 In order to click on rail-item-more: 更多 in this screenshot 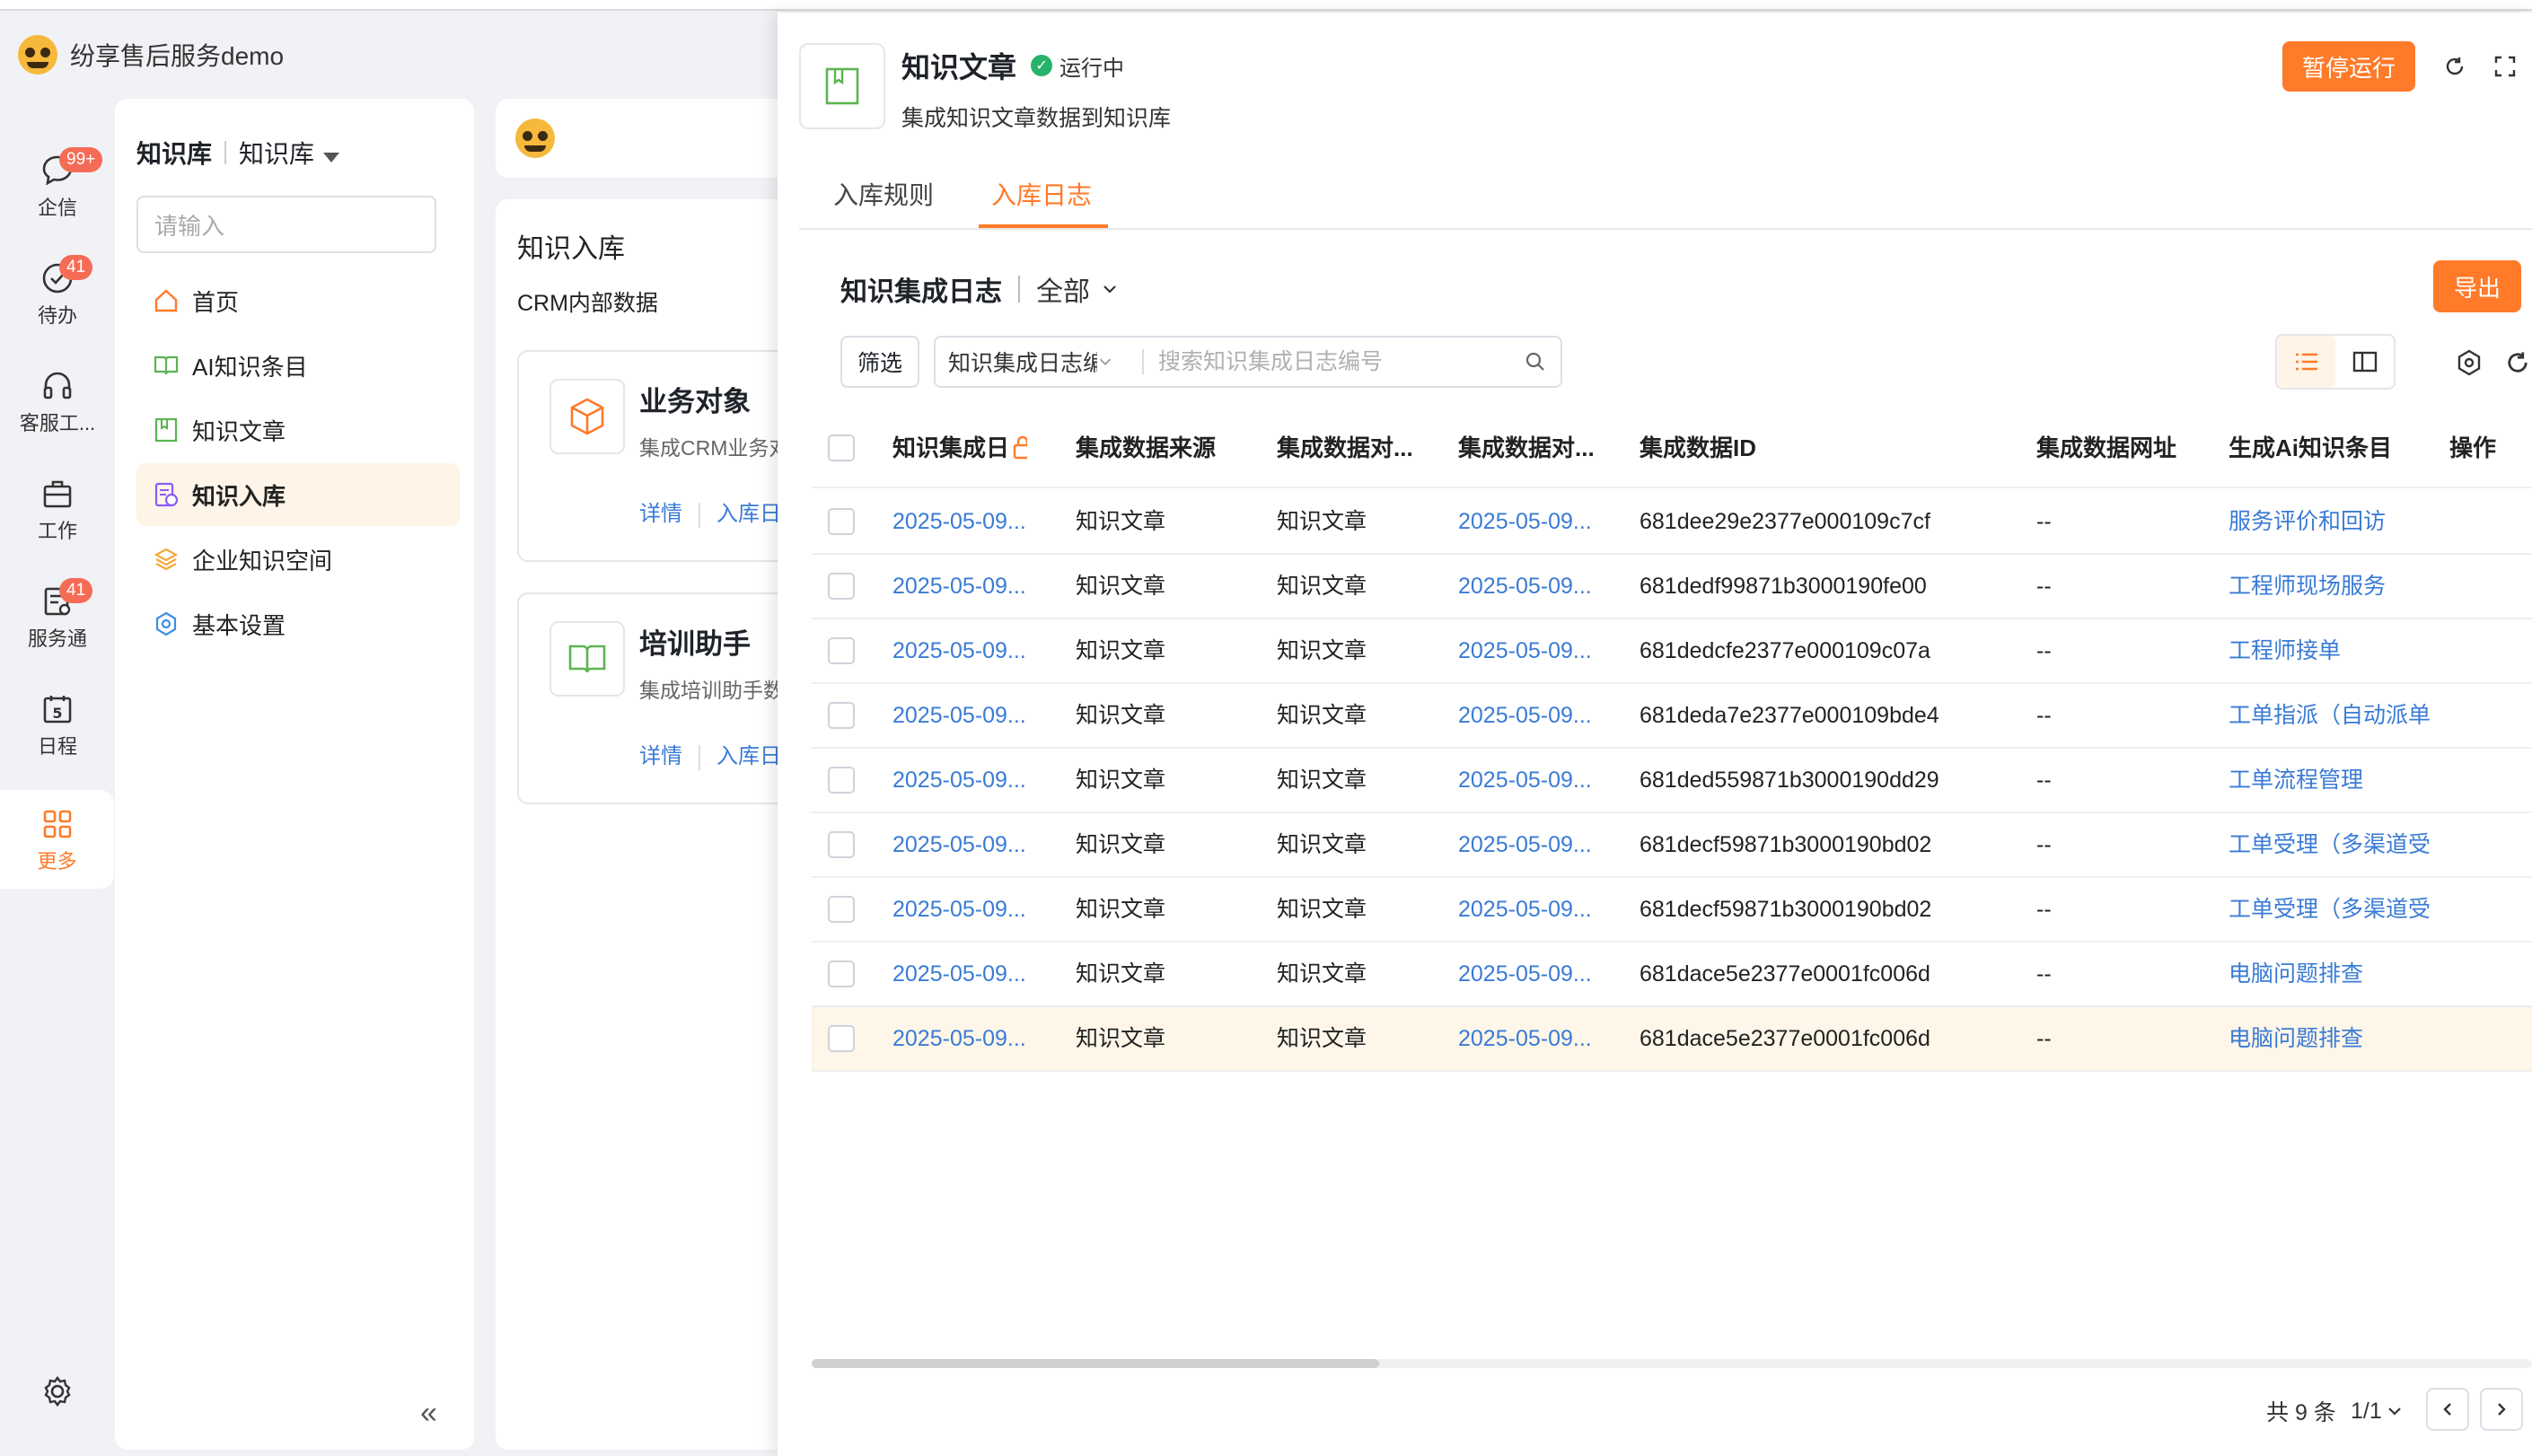, I will do `click(57, 839)`.